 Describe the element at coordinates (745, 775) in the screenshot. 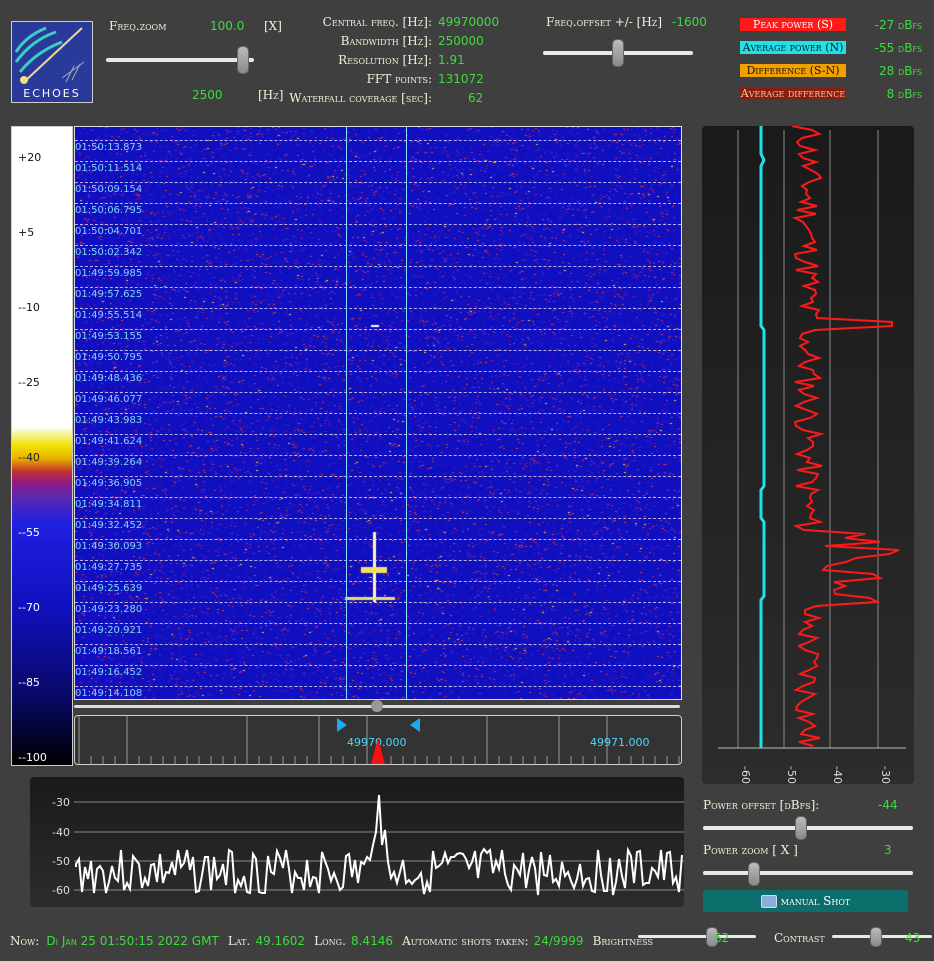

I see `power-axis-tick-label: -60` at that location.